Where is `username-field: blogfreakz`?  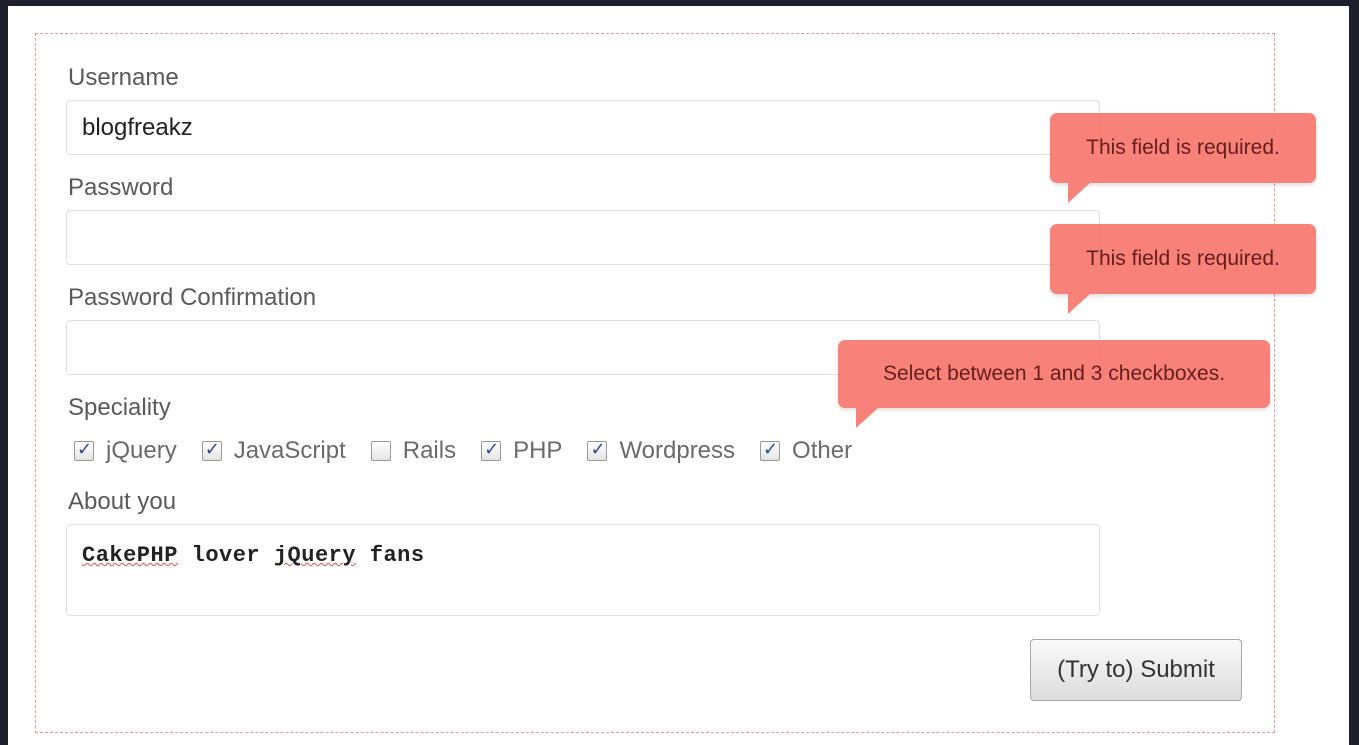 username-field: blogfreakz is located at coordinates (583, 127).